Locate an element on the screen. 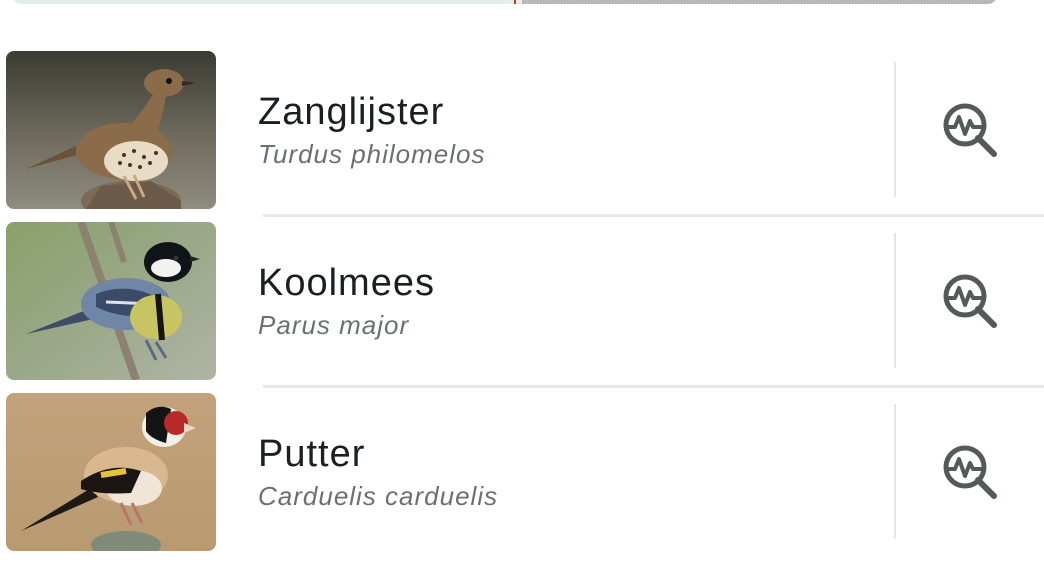 This screenshot has width=1044, height=563. common-name: Koolmees is located at coordinates (346, 283).